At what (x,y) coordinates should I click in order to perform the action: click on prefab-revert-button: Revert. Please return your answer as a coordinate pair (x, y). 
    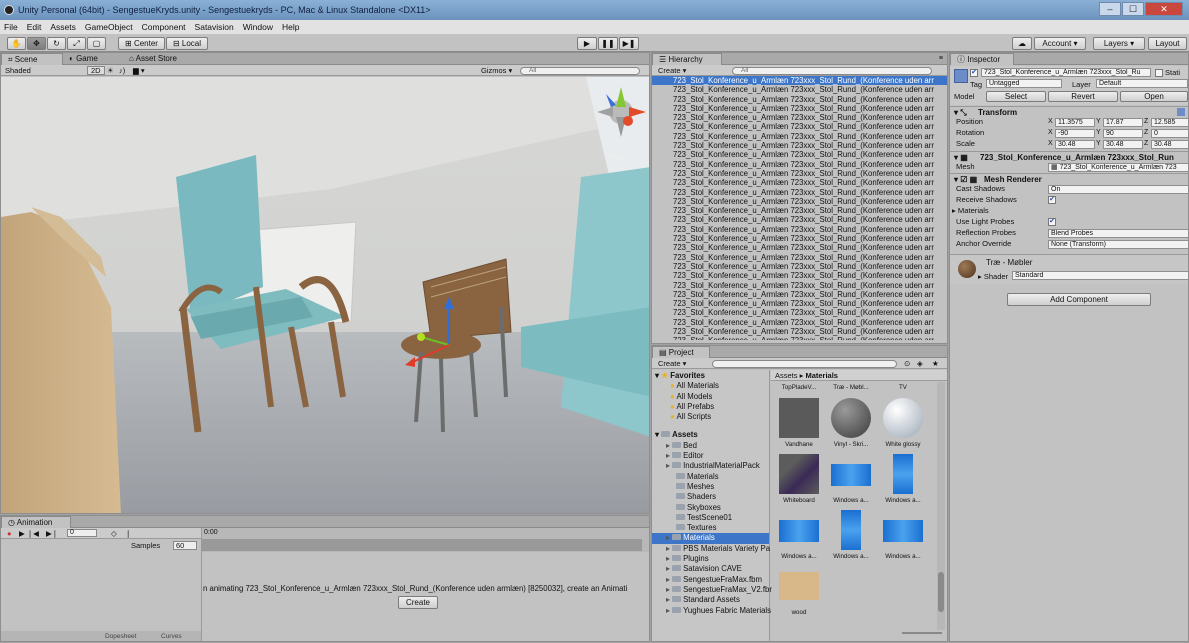
    Looking at the image, I should click on (1083, 96).